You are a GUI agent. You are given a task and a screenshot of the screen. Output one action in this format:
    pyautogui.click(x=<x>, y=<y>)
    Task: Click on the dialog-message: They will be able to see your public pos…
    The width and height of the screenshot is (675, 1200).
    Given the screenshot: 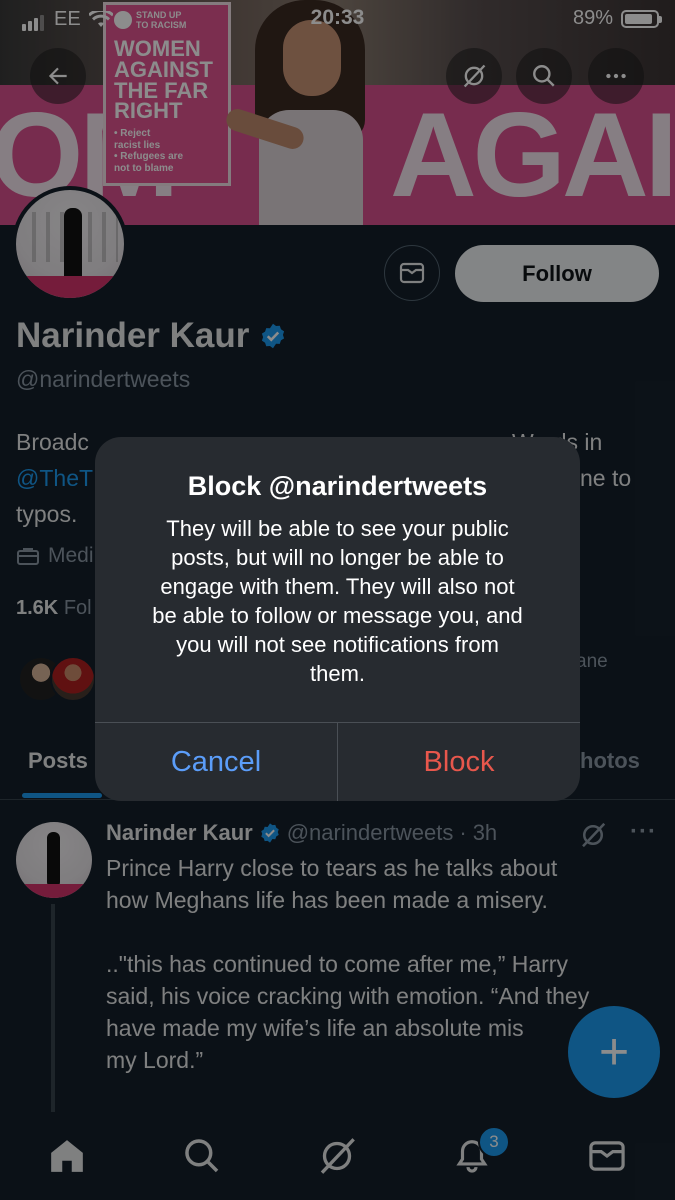 What is the action you would take?
    pyautogui.click(x=337, y=601)
    